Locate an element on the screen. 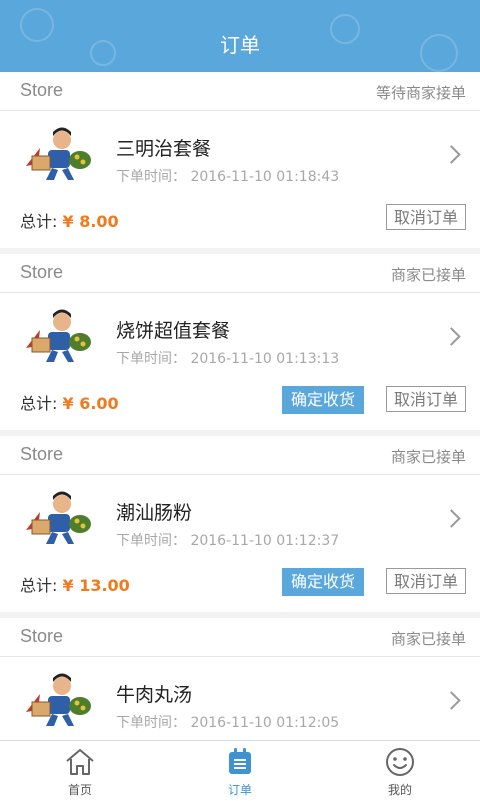 This screenshot has height=801, width=480. order-time: 下单时间： 2016-11-10 01:12:37 is located at coordinates (228, 541).